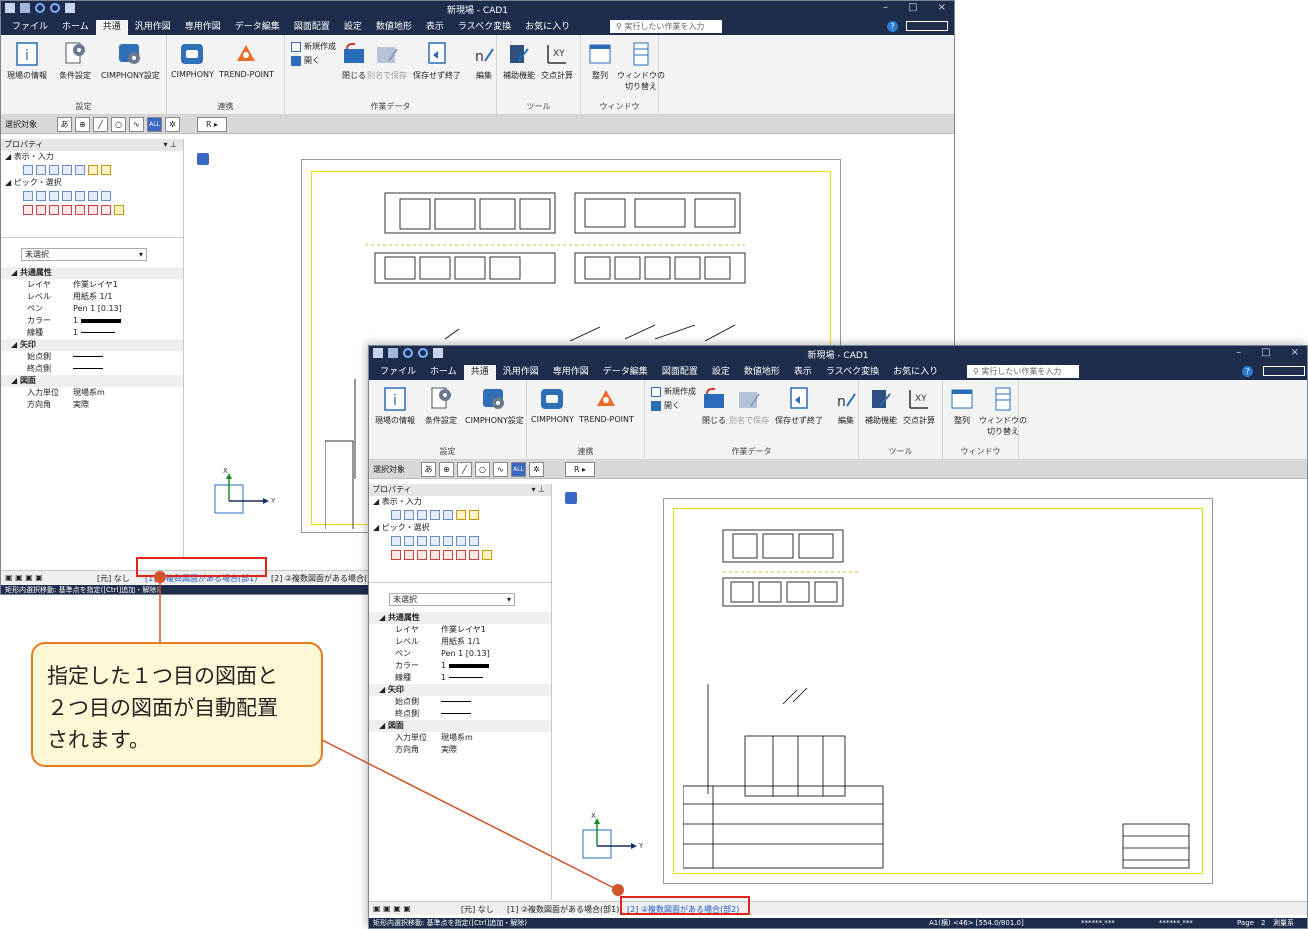 The image size is (1308, 929). Describe the element at coordinates (389, 733) in the screenshot. I see `callout-connectors` at that location.